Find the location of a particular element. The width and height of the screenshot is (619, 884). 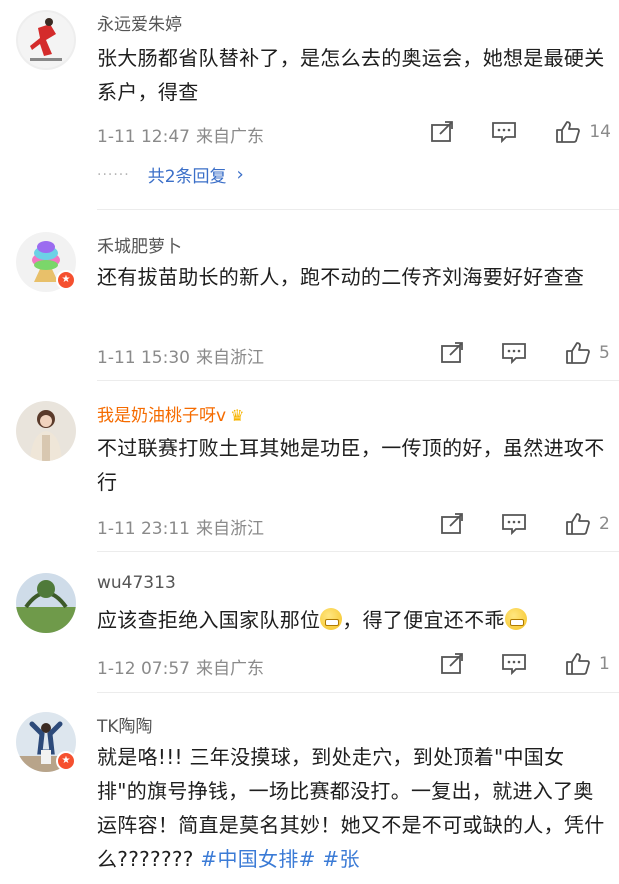

like-button: 14 is located at coordinates (583, 132).